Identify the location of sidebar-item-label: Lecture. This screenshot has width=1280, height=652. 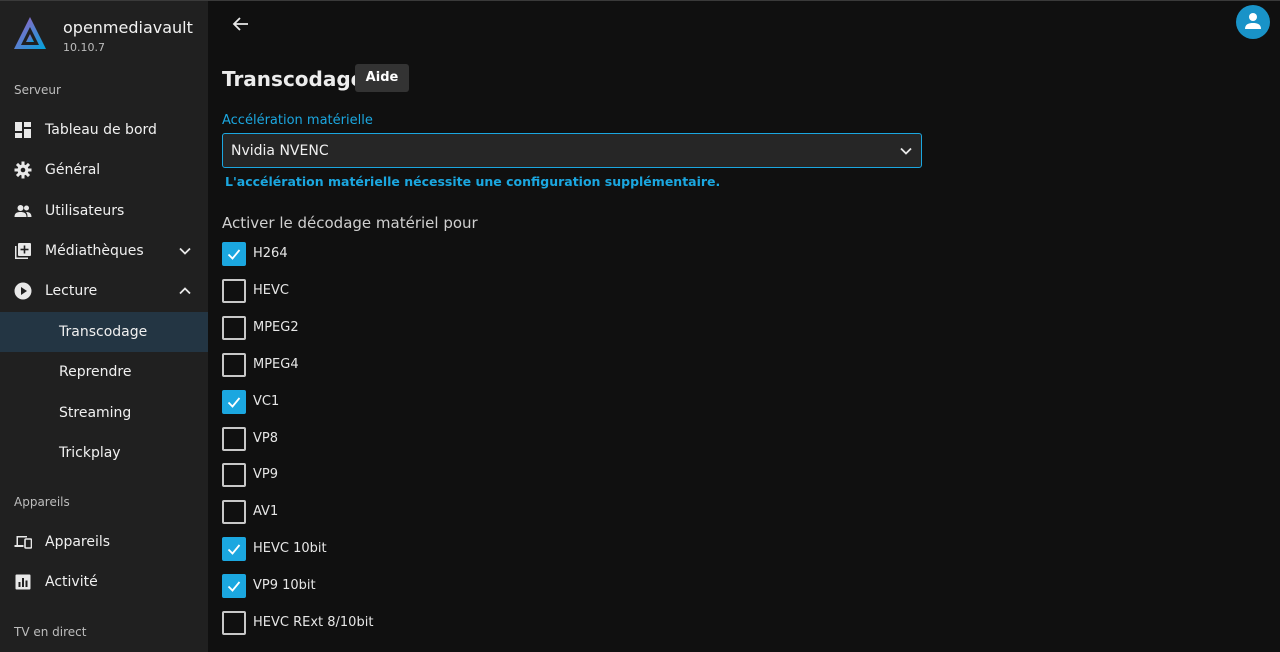
(71, 291).